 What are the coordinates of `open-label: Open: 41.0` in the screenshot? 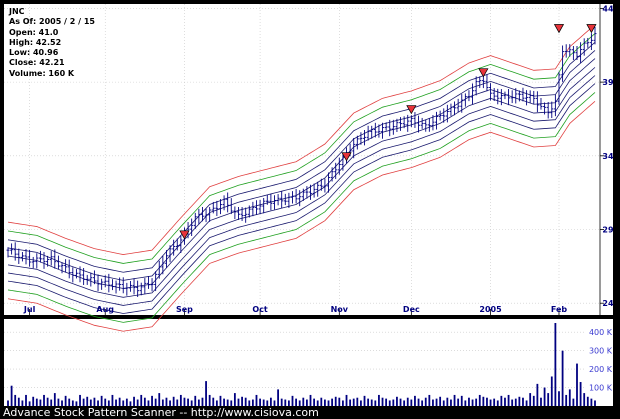 It's located at (34, 32).